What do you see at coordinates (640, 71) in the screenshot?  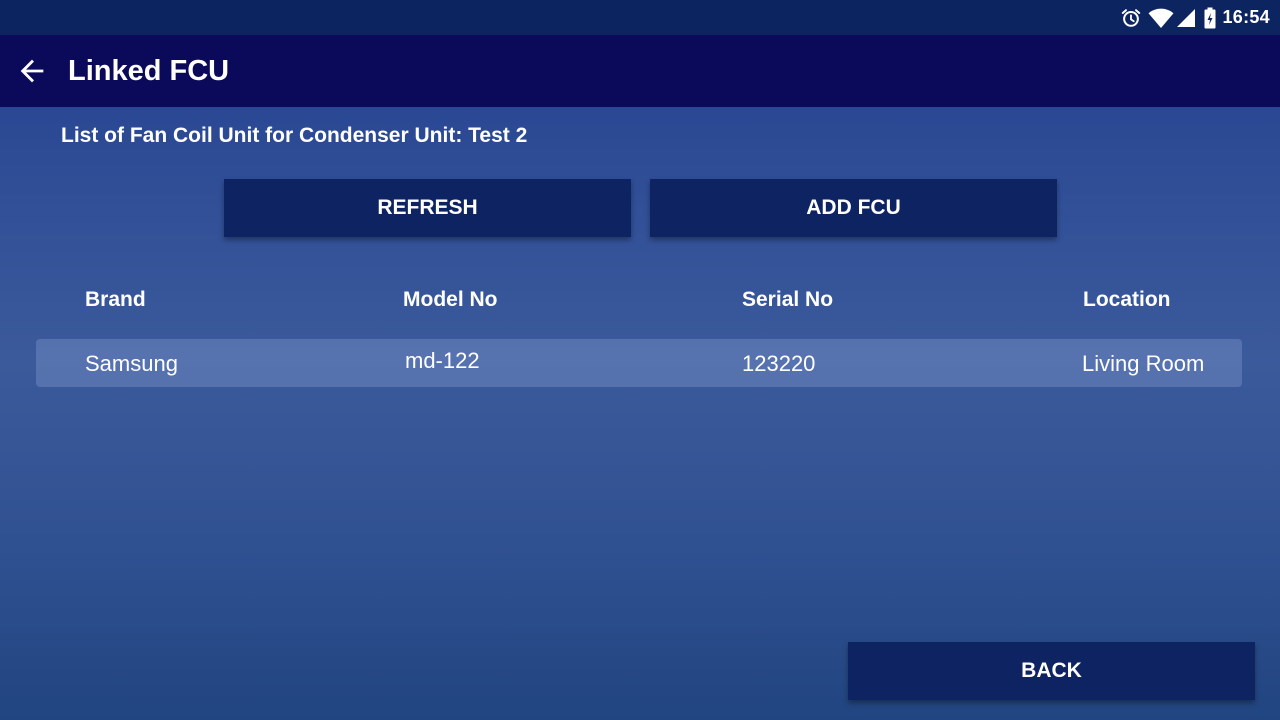 I see `app-bar: Linked FCU` at bounding box center [640, 71].